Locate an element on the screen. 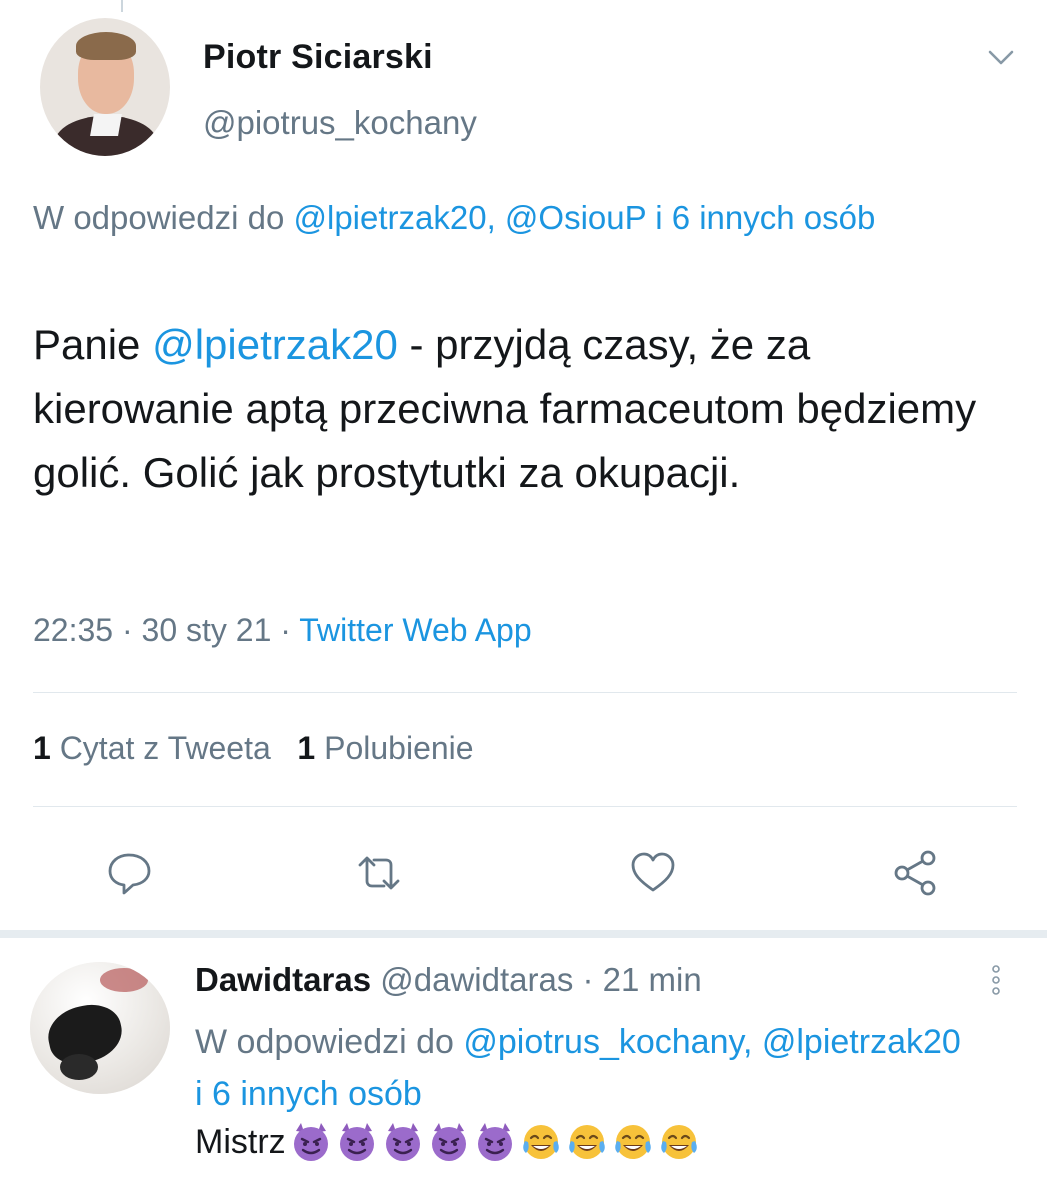  tweet-date: 30 sty 21 is located at coordinates (206, 630).